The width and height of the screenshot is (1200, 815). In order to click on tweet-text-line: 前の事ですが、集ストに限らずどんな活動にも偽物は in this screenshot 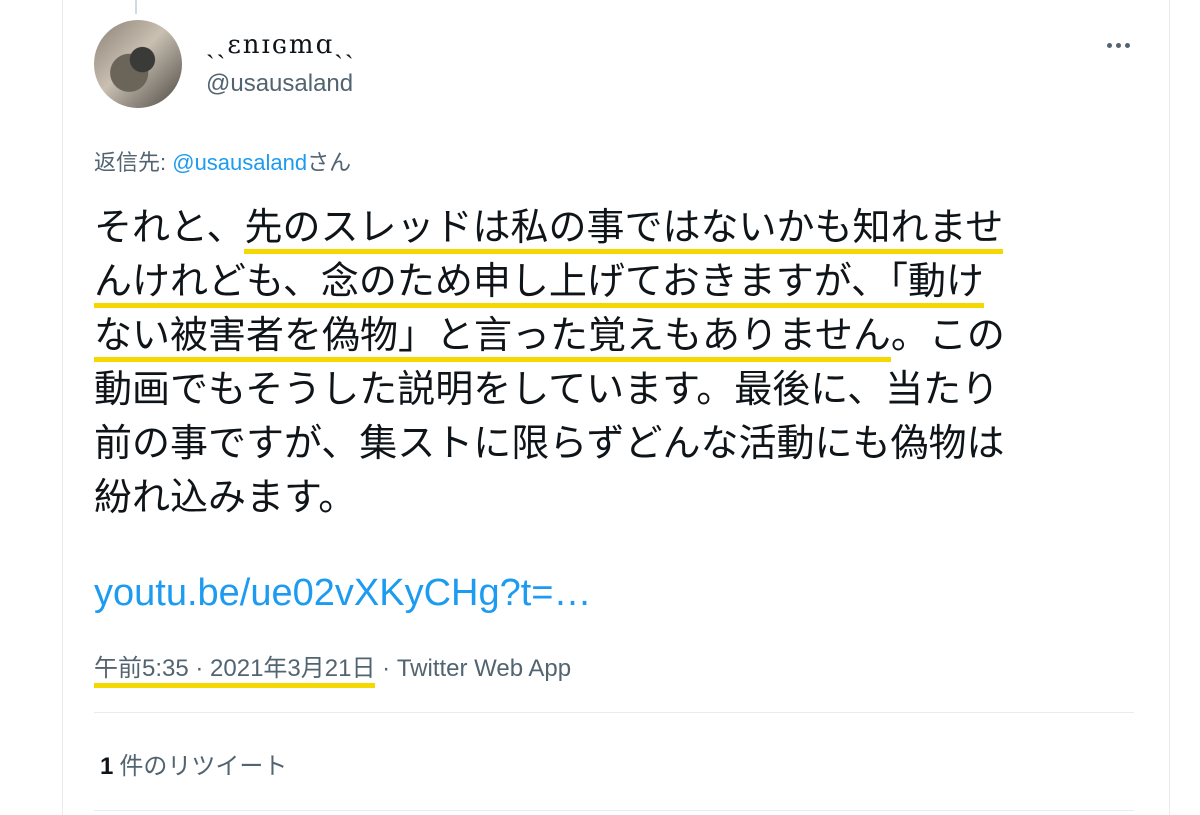, I will do `click(549, 443)`.